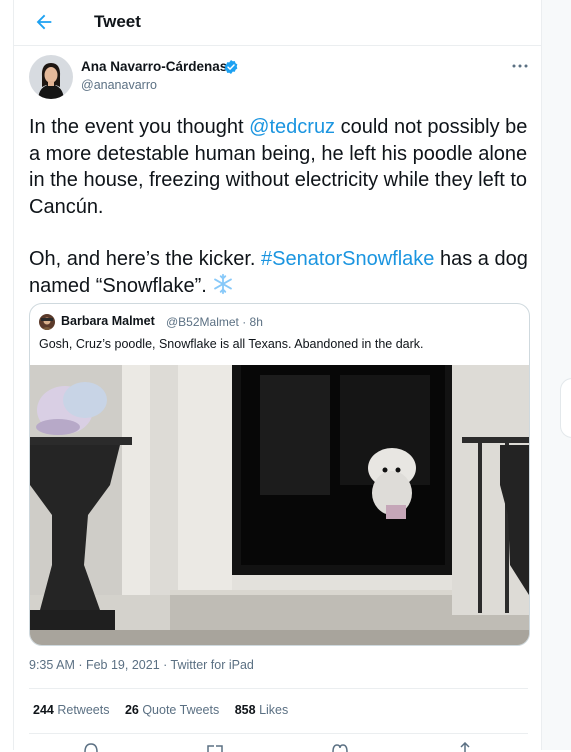 The height and width of the screenshot is (752, 571). I want to click on author-avatar, so click(51, 77).